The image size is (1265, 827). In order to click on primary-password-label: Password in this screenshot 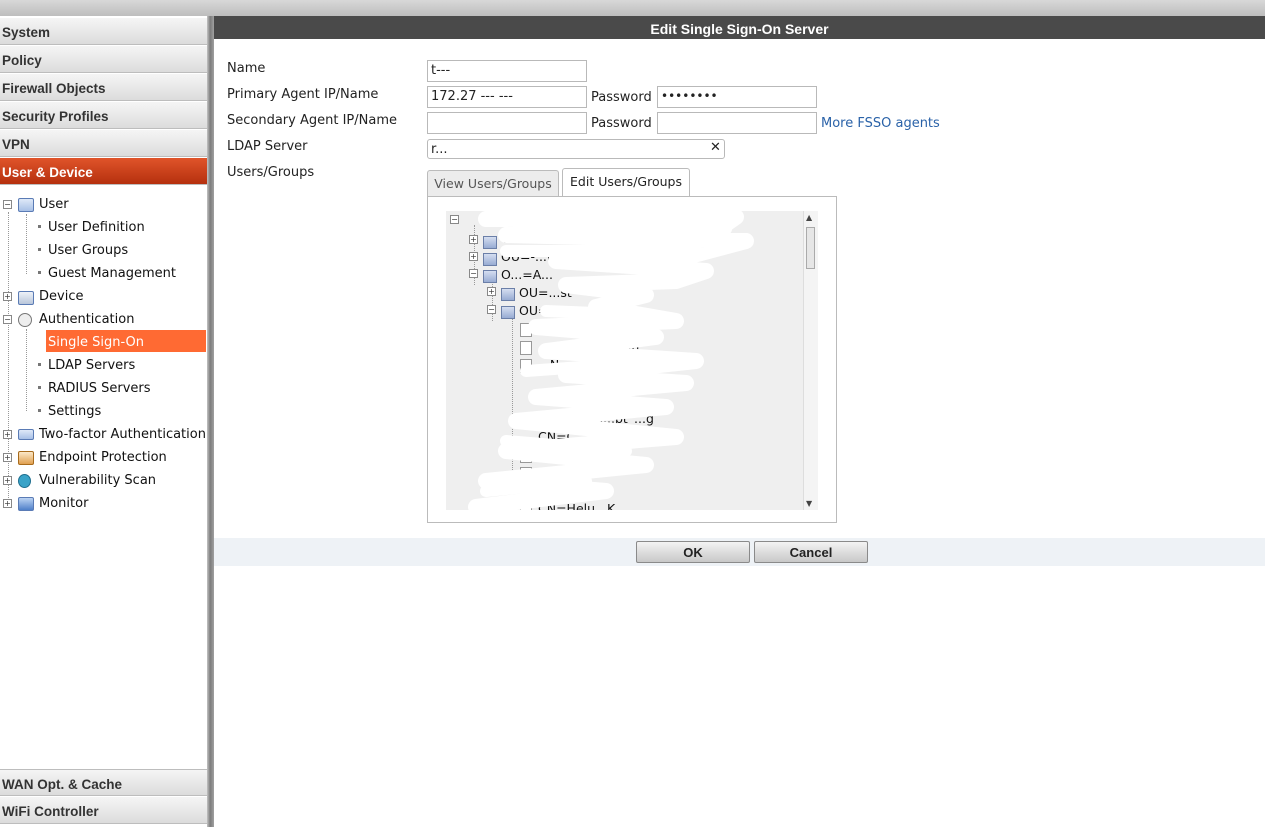, I will do `click(621, 97)`.